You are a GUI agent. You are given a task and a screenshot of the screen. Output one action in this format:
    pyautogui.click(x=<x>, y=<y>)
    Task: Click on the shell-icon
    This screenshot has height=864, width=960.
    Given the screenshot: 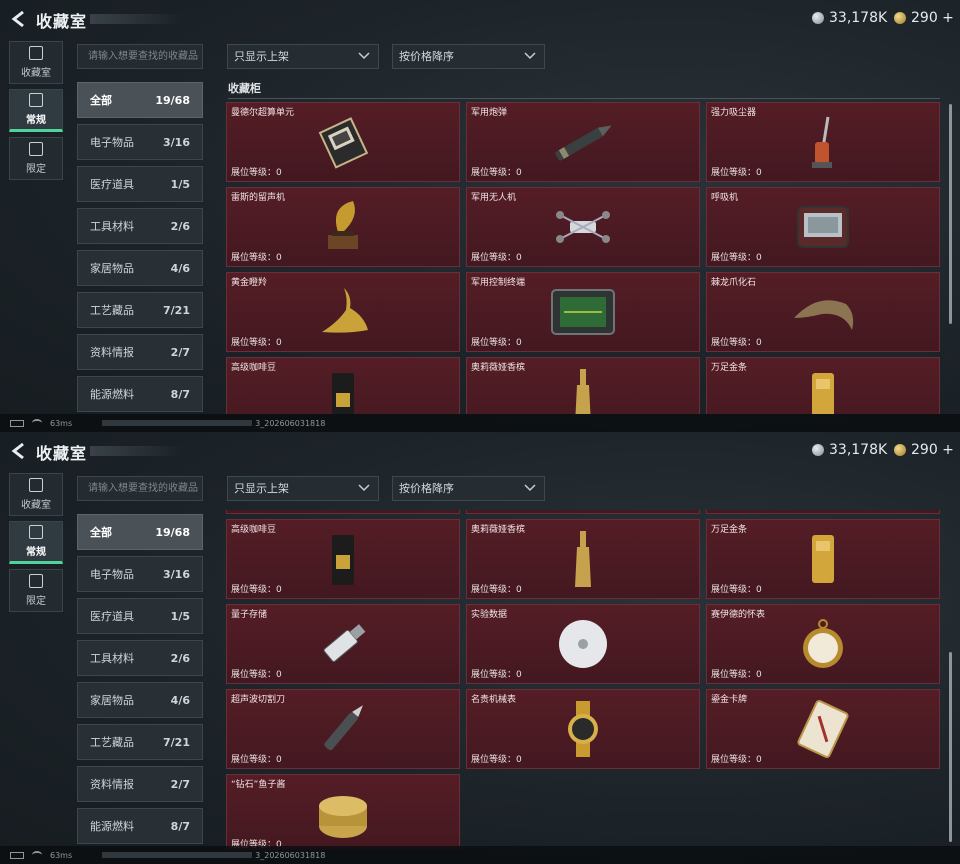 What is the action you would take?
    pyautogui.click(x=583, y=142)
    